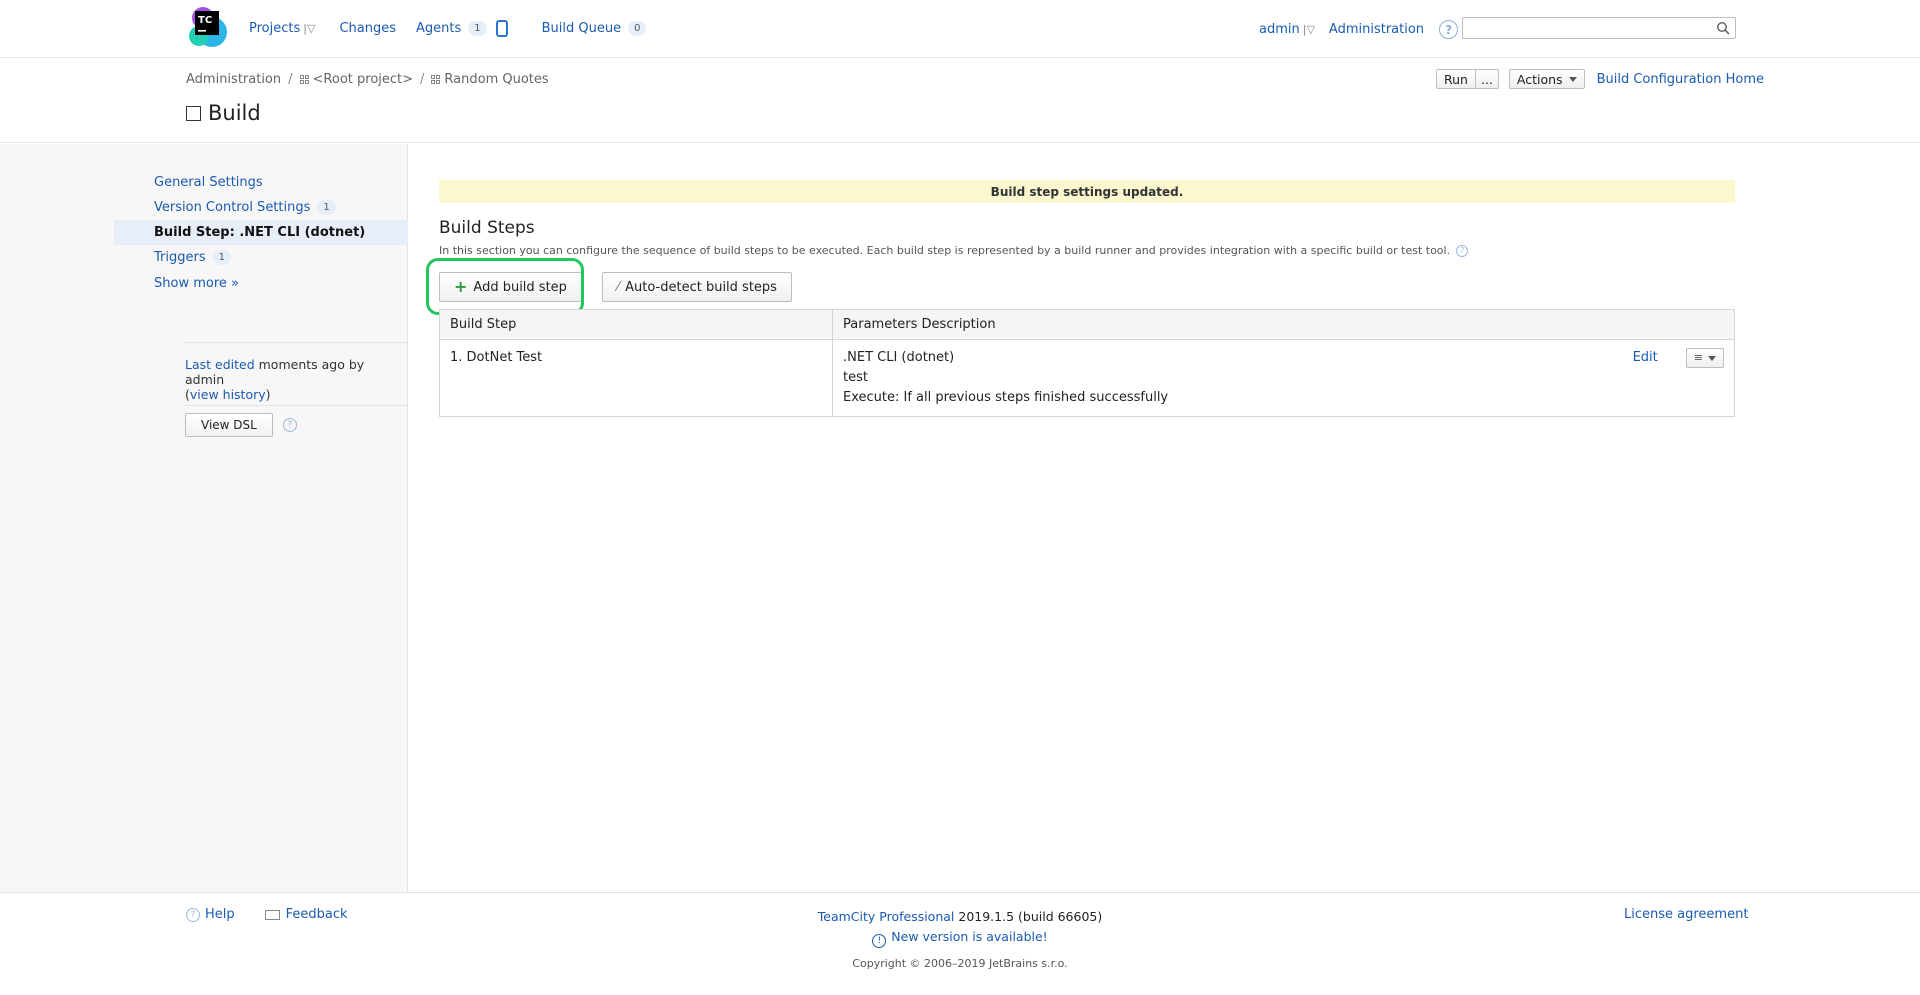 This screenshot has width=1920, height=995. I want to click on search-field, so click(1583, 28).